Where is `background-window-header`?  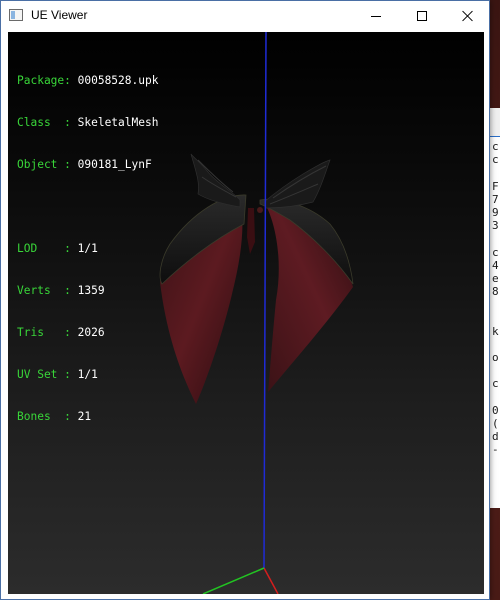 background-window-header is located at coordinates (494, 122).